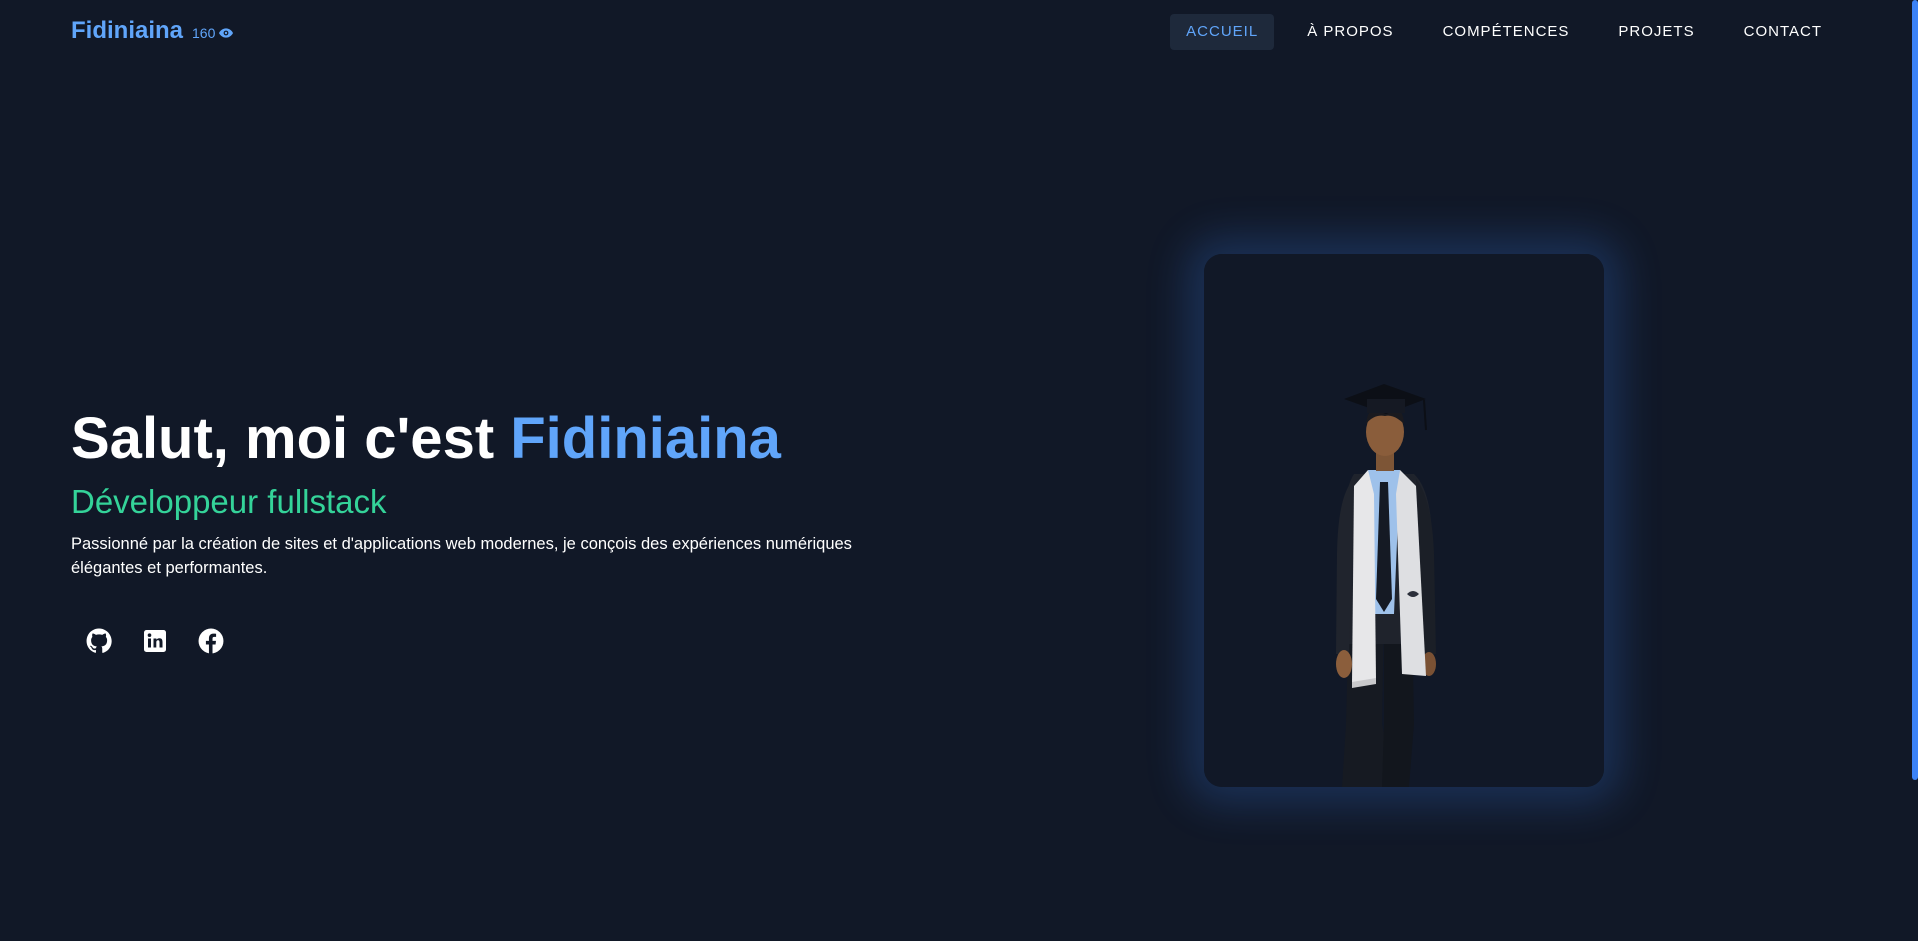 Image resolution: width=1918 pixels, height=941 pixels. What do you see at coordinates (1506, 32) in the screenshot?
I see `nav-item-competences: COMPÉTENCES` at bounding box center [1506, 32].